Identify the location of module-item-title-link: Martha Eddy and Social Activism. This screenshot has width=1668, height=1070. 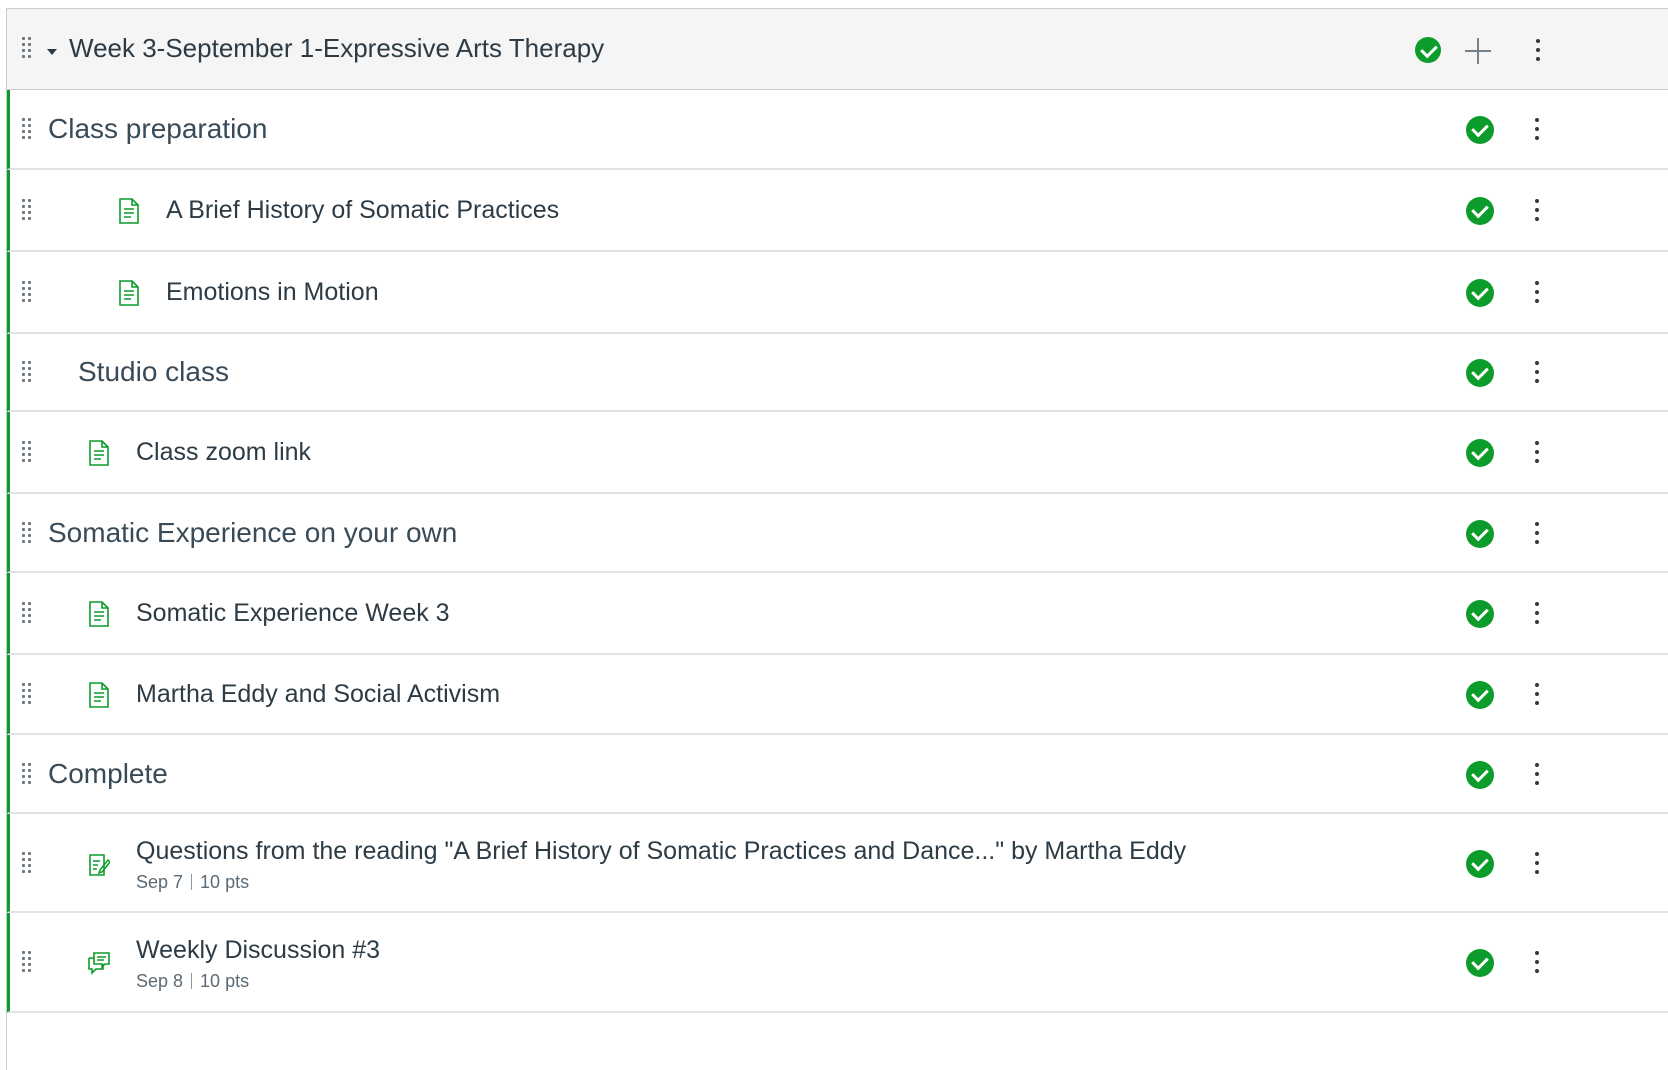
(318, 694).